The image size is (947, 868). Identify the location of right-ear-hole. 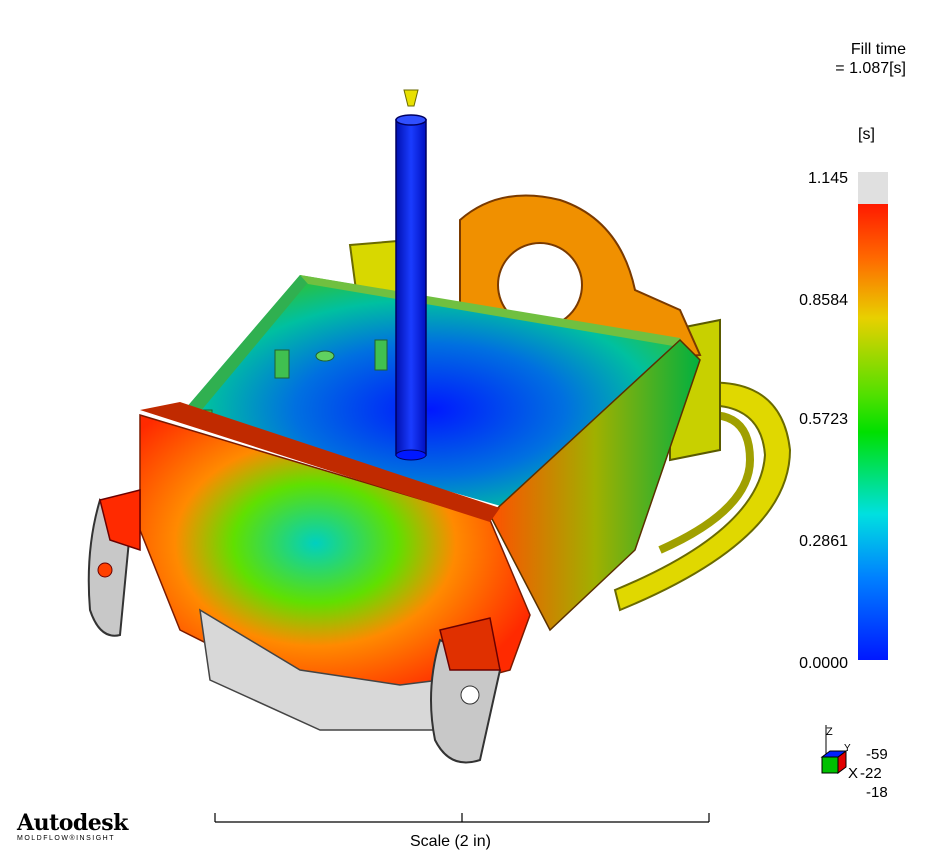
(470, 695).